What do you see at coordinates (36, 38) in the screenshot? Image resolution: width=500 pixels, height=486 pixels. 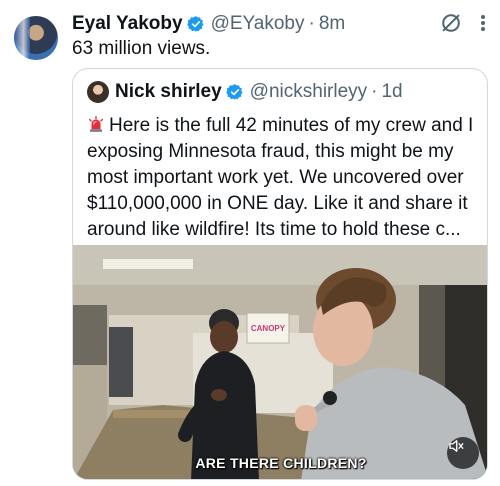 I see `avatar` at bounding box center [36, 38].